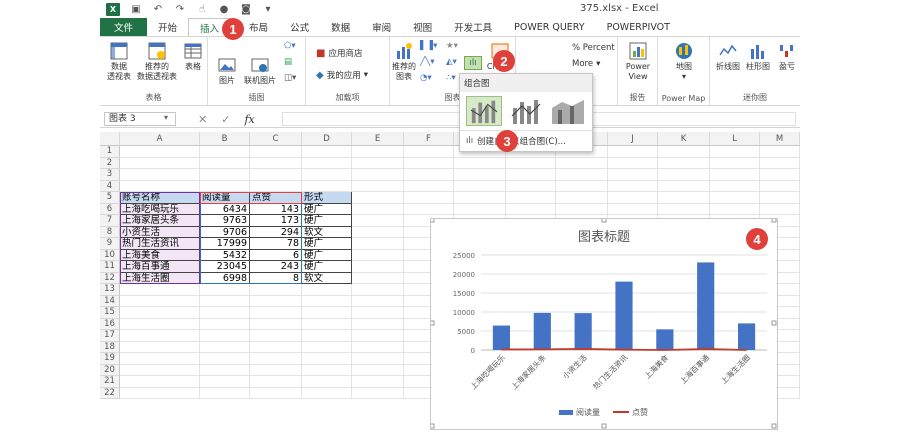 This screenshot has height=433, width=900. What do you see at coordinates (136, 9) in the screenshot?
I see `save-icon: ▣` at bounding box center [136, 9].